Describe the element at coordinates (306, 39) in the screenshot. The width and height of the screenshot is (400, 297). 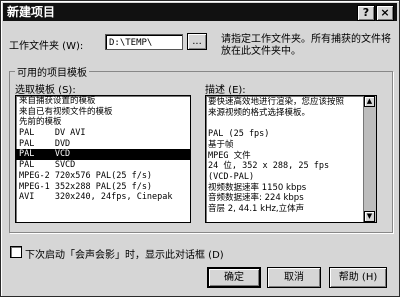
I see `hint-line-1: 请指定工作文件夹。所有捕获的文件将` at that location.